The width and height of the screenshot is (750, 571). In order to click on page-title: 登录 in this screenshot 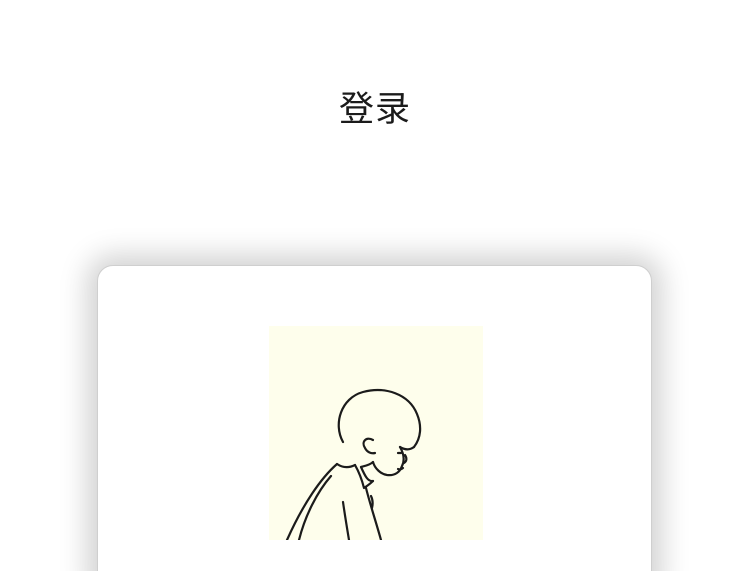, I will do `click(374, 110)`.